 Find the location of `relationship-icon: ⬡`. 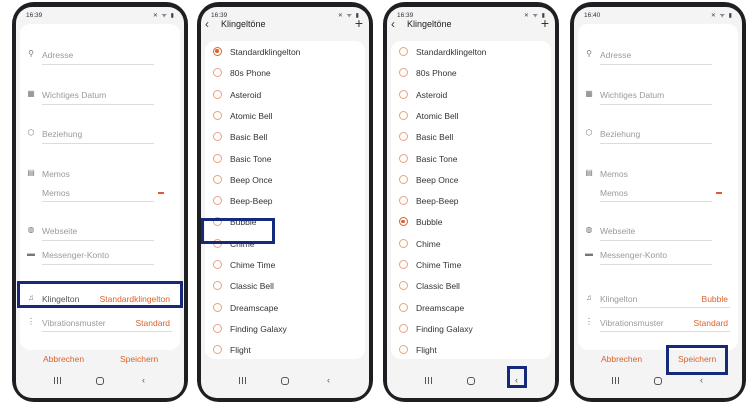

relationship-icon: ⬡ is located at coordinates (31, 132).